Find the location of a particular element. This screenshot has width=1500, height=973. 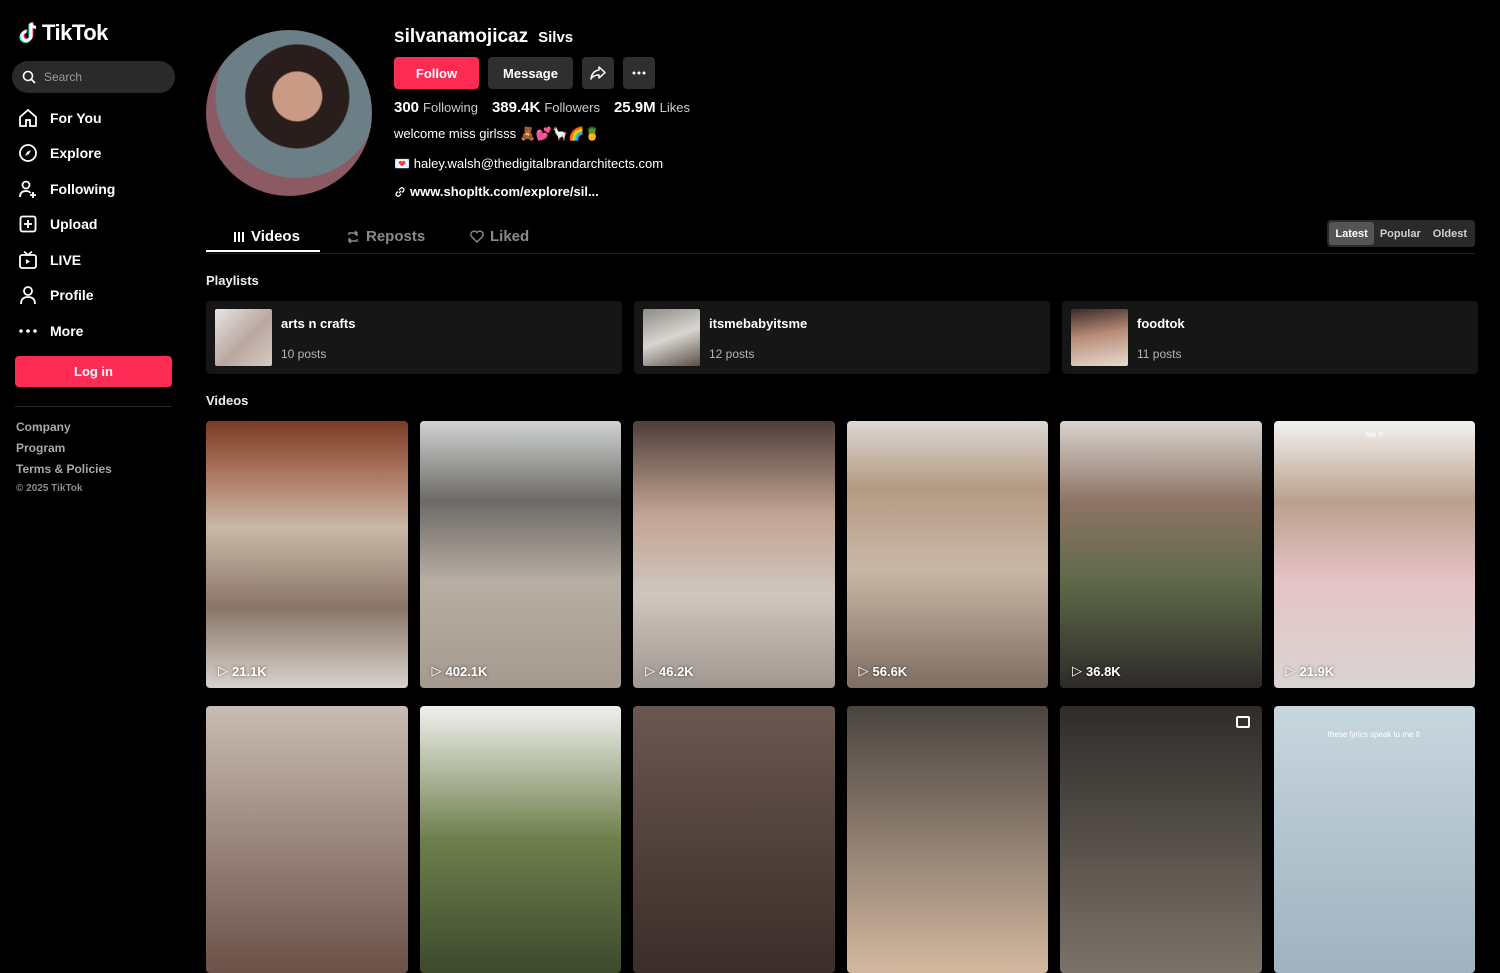

sidebar-item-label: Profile is located at coordinates (72, 295).